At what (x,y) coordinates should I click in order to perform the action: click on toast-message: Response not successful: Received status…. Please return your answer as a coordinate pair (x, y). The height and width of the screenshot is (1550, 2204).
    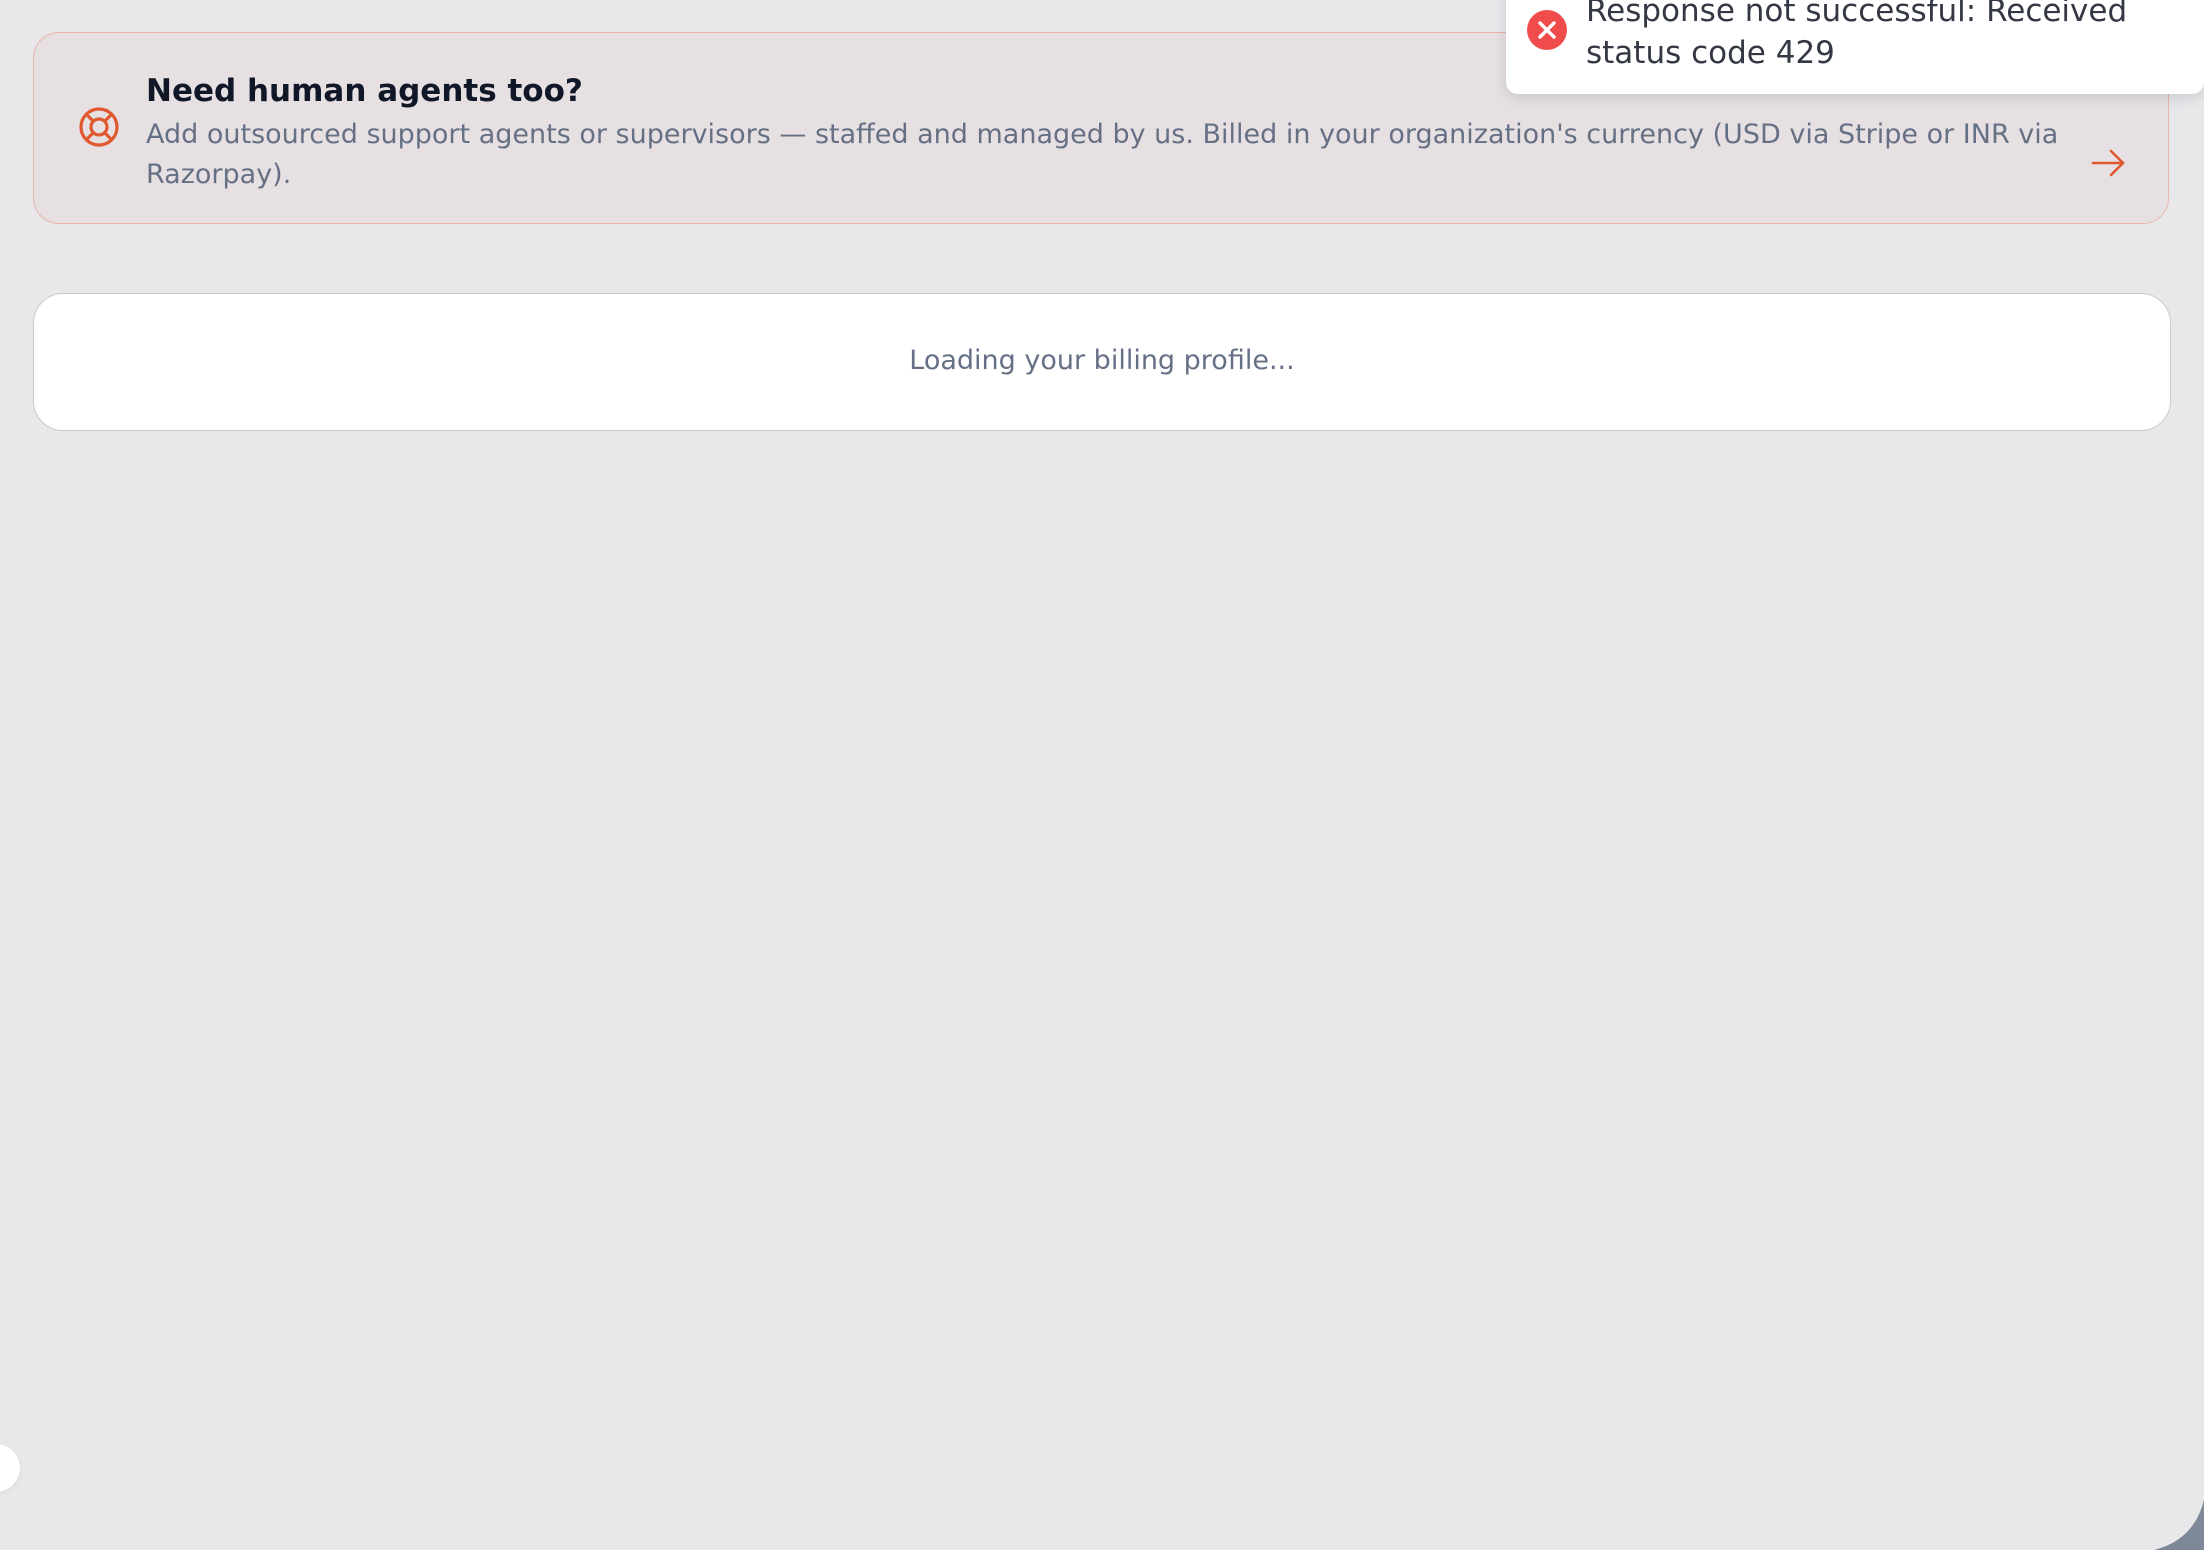
    Looking at the image, I should click on (1857, 35).